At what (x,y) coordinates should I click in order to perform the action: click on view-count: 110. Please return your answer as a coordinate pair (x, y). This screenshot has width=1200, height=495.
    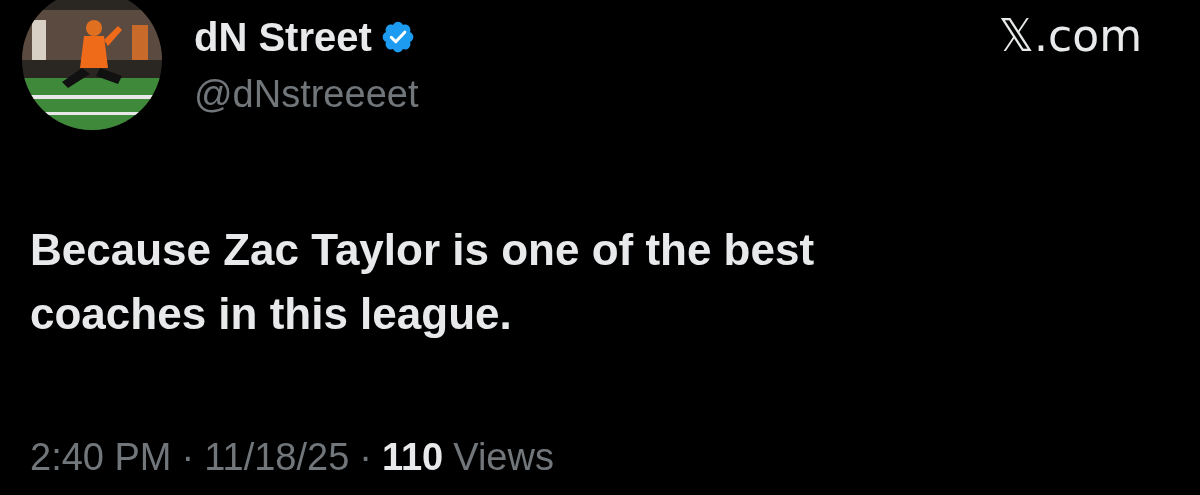
    Looking at the image, I should click on (412, 457).